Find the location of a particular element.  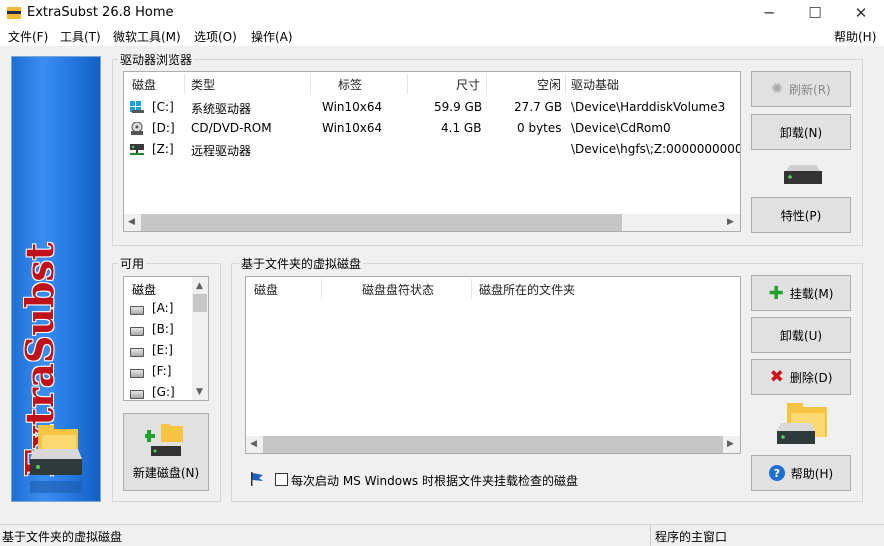

available-vscroll-thumb is located at coordinates (200, 303).